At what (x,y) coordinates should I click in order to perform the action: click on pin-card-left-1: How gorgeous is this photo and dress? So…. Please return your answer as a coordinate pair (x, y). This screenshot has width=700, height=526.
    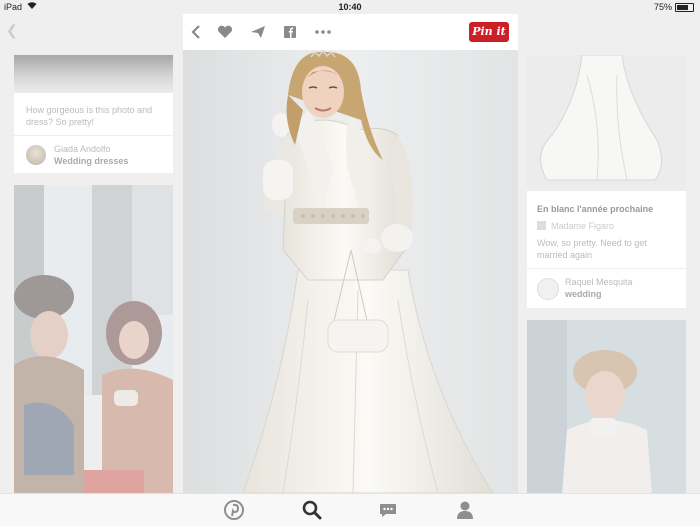
    Looking at the image, I should click on (93, 114).